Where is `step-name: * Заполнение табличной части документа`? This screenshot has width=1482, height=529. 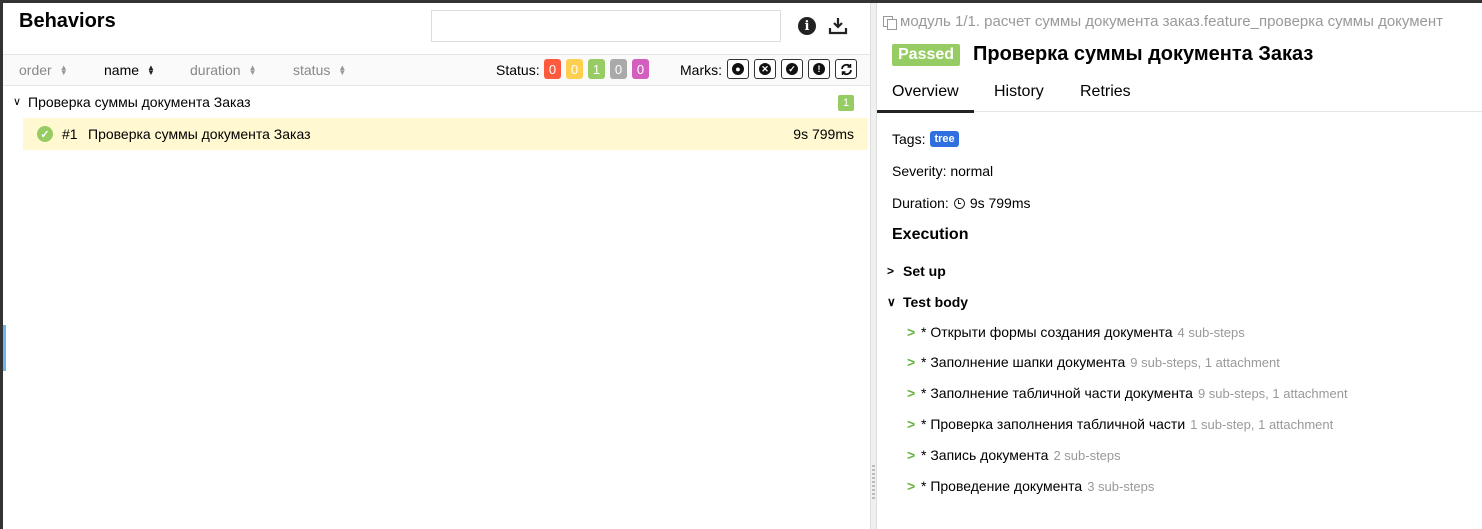
step-name: * Заполнение табличной части документа is located at coordinates (1057, 393).